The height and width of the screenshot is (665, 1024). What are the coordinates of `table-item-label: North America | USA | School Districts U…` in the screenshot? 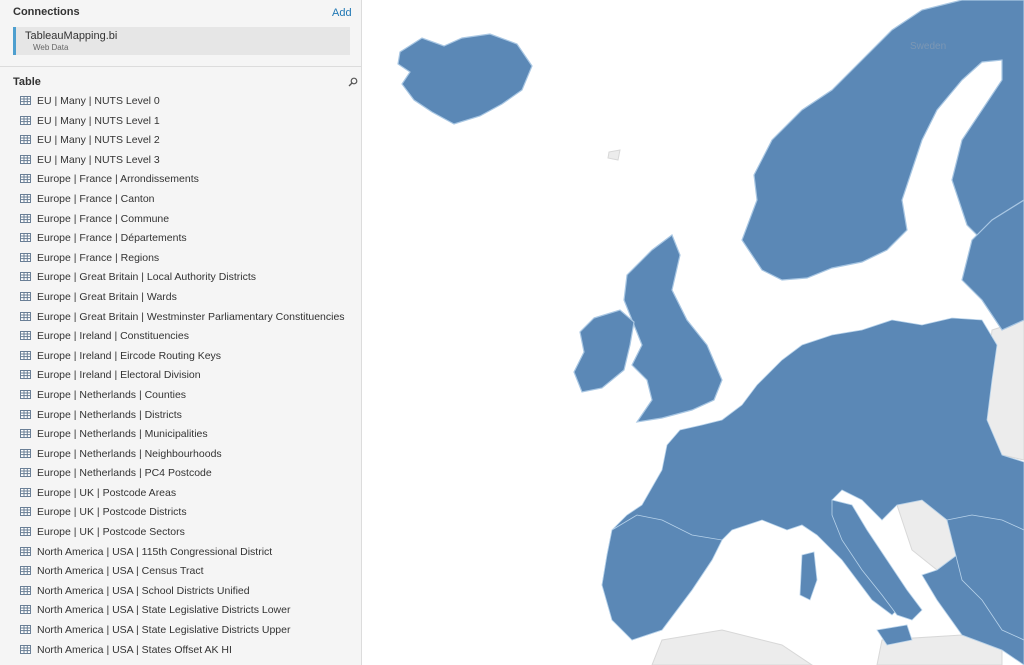 It's located at (143, 590).